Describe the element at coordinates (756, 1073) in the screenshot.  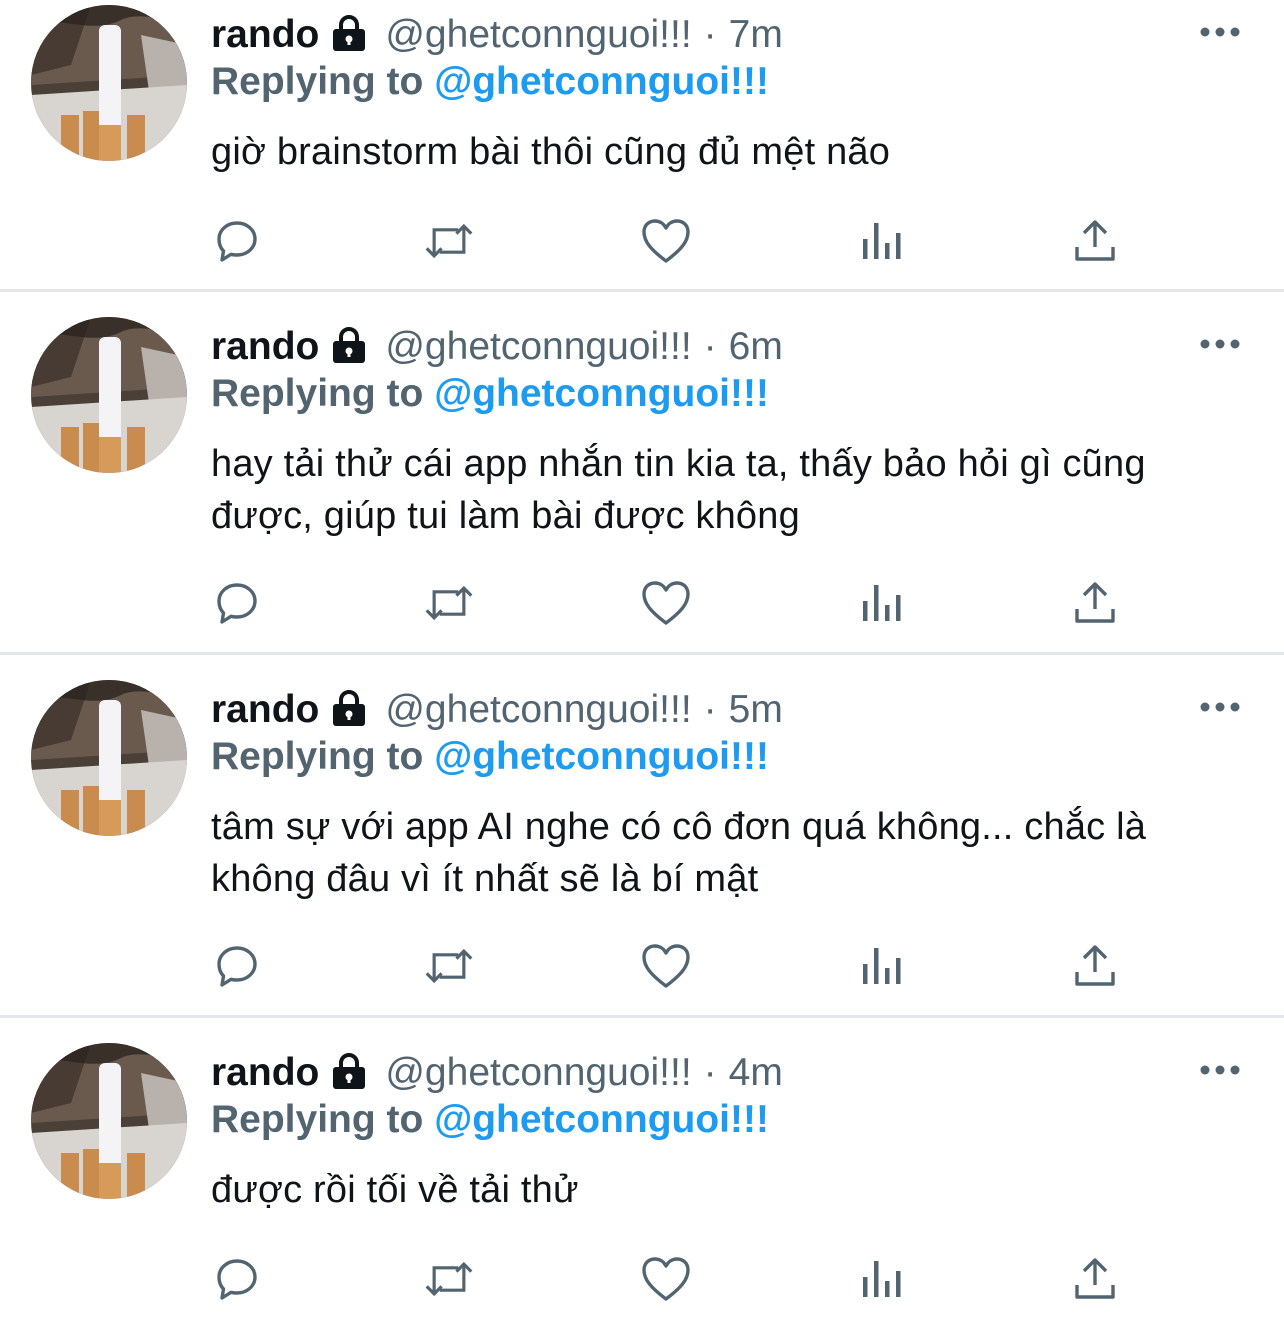
I see `timestamp: 4m` at that location.